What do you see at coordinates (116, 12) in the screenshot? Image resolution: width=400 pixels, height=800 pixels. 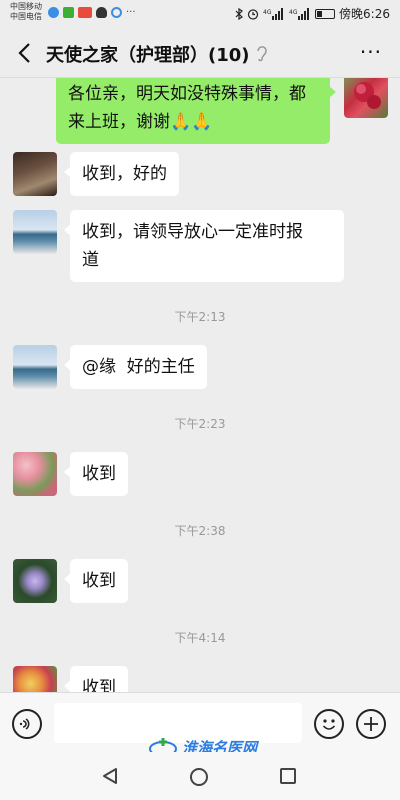 I see `app-icon` at bounding box center [116, 12].